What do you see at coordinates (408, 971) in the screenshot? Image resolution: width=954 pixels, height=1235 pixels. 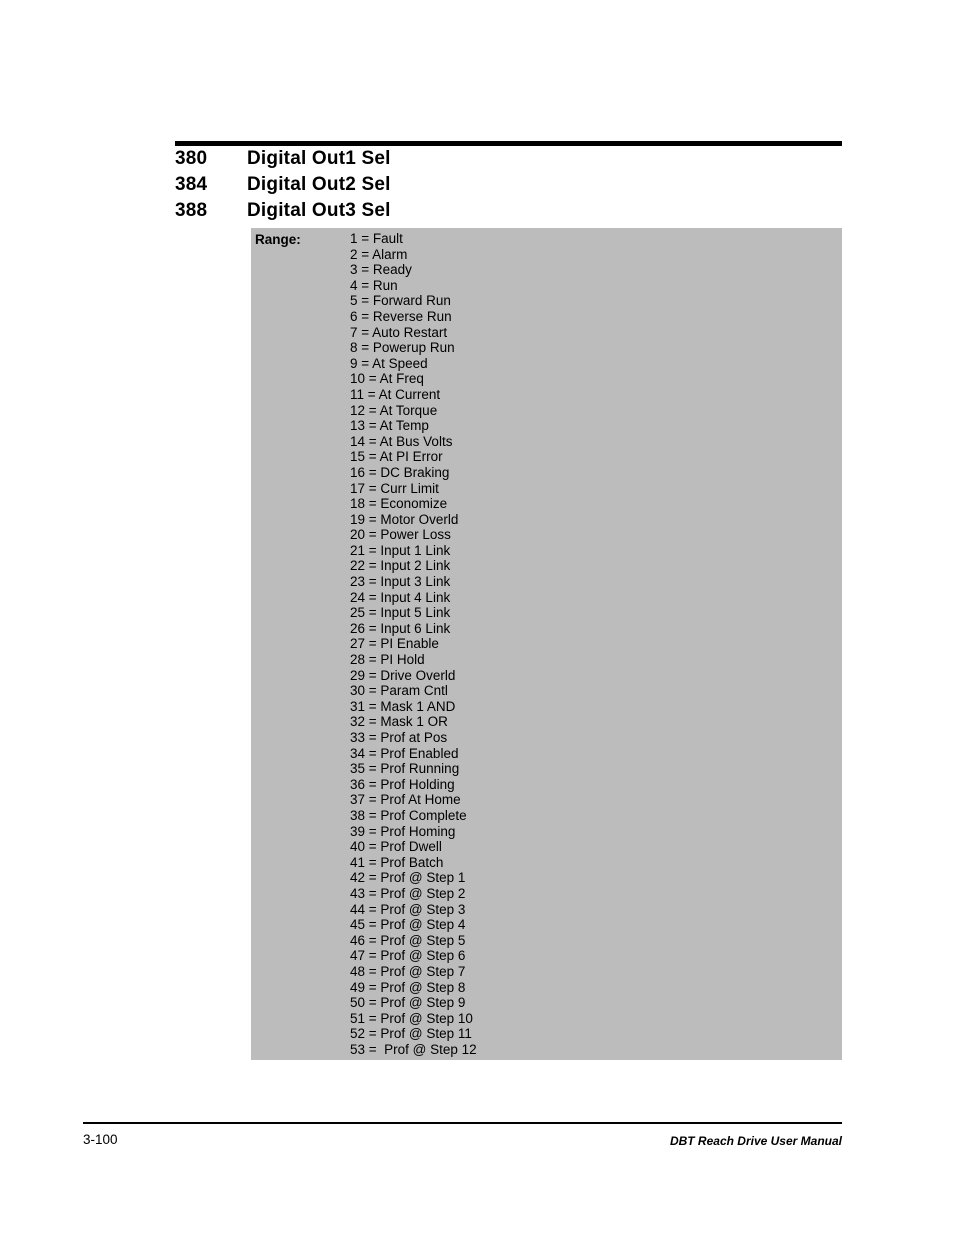 I see `range-option: 48 = Prof @ Step 7` at bounding box center [408, 971].